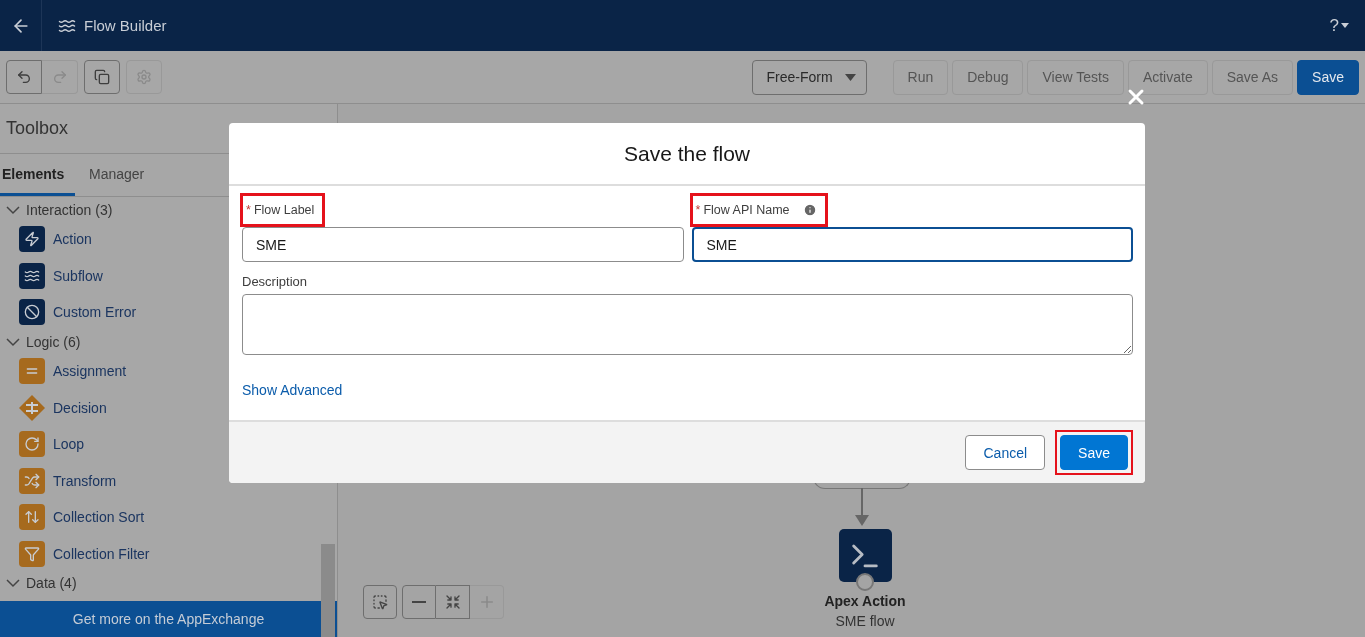  Describe the element at coordinates (687, 154) in the screenshot. I see `dialog-title: Save the flow` at that location.